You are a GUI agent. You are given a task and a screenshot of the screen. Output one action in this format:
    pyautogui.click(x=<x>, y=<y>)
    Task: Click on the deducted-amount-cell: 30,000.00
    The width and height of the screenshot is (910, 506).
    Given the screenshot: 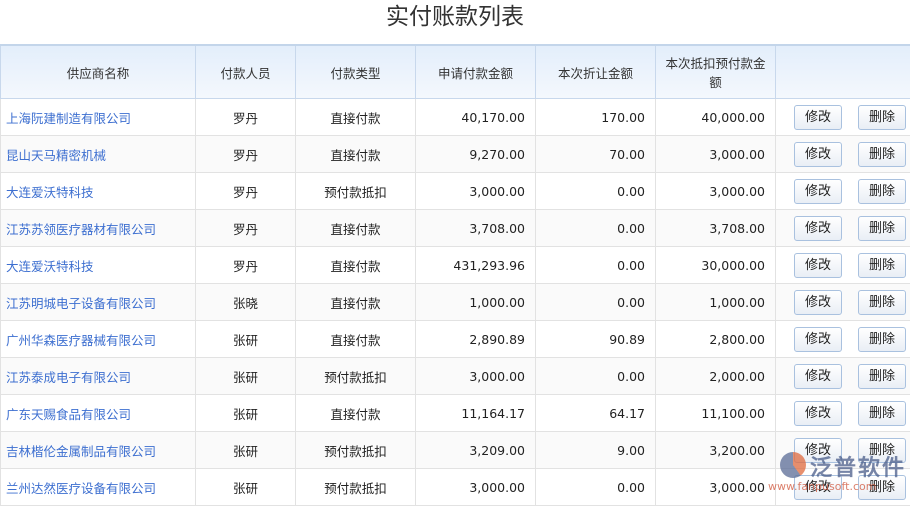 What is the action you would take?
    pyautogui.click(x=716, y=265)
    